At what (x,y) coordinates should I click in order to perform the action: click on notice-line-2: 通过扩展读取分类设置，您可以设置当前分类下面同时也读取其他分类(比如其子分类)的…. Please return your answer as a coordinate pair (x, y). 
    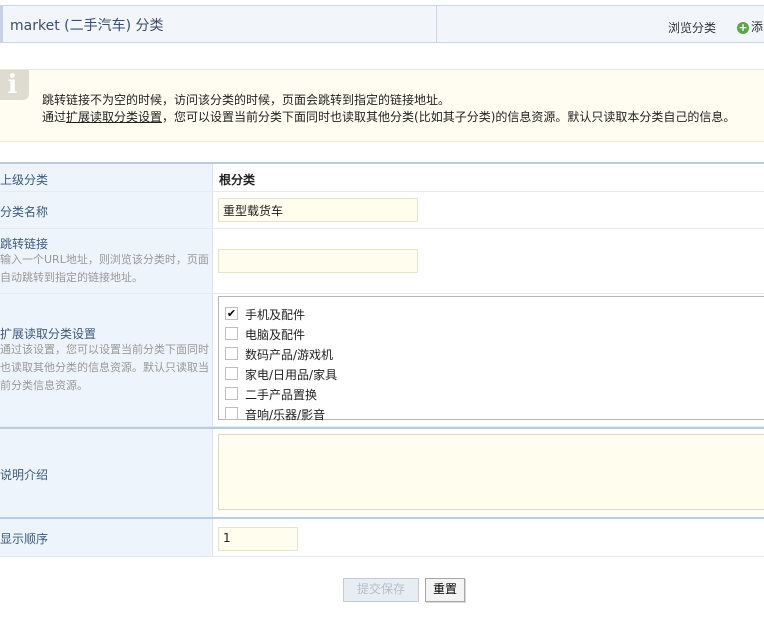
    Looking at the image, I should click on (388, 116).